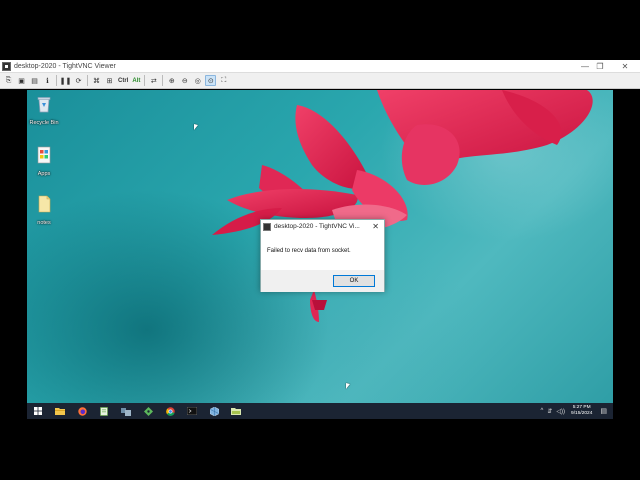 The image size is (640, 480). I want to click on notification-icon: ▤, so click(603, 411).